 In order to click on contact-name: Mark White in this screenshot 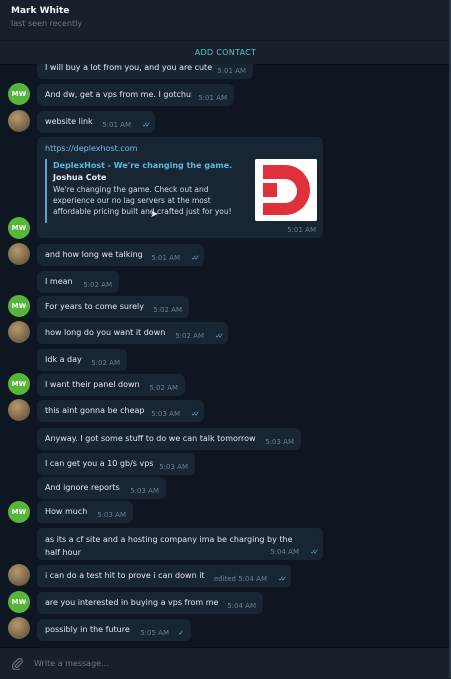, I will do `click(40, 11)`.